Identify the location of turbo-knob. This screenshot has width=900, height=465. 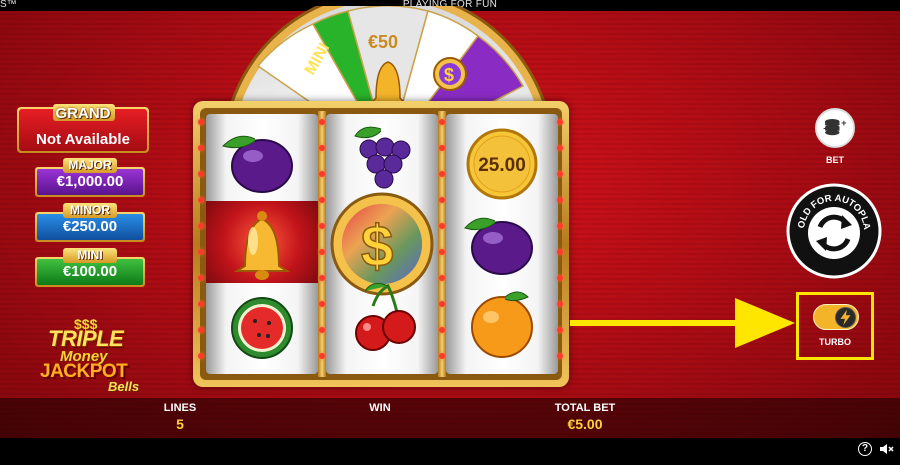
(845, 317).